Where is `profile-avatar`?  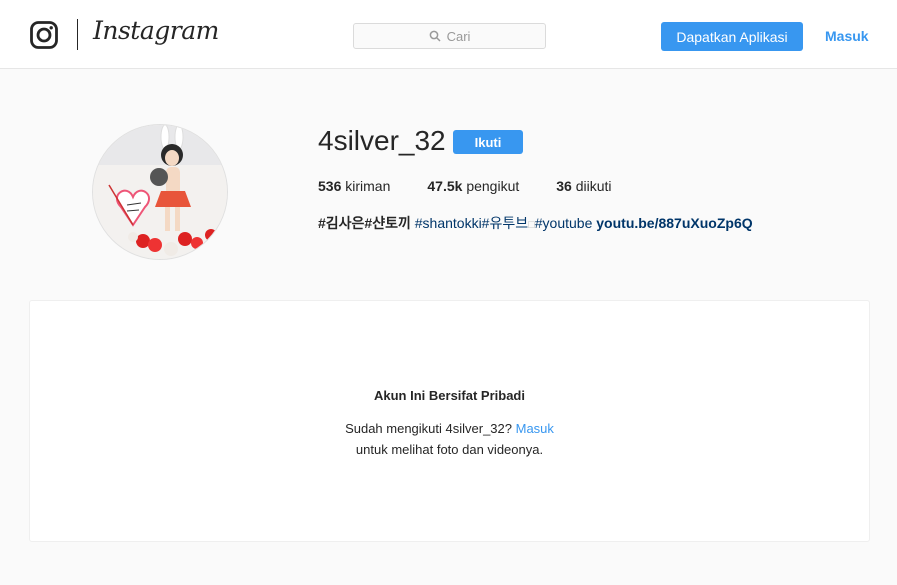
profile-avatar is located at coordinates (160, 192).